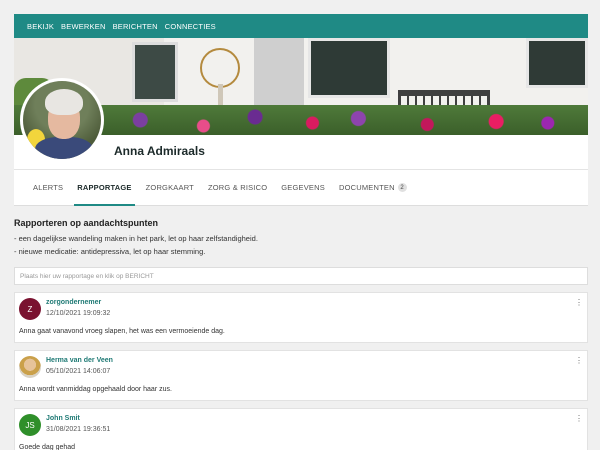 This screenshot has height=450, width=600. What do you see at coordinates (373, 188) in the screenshot?
I see `tab-documenten: DOCUMENTEN 2` at bounding box center [373, 188].